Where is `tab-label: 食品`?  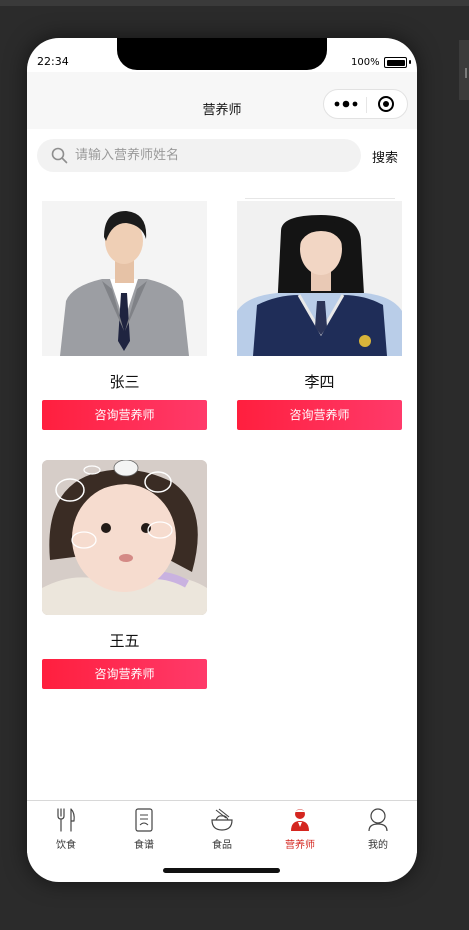 tab-label: 食品 is located at coordinates (222, 845).